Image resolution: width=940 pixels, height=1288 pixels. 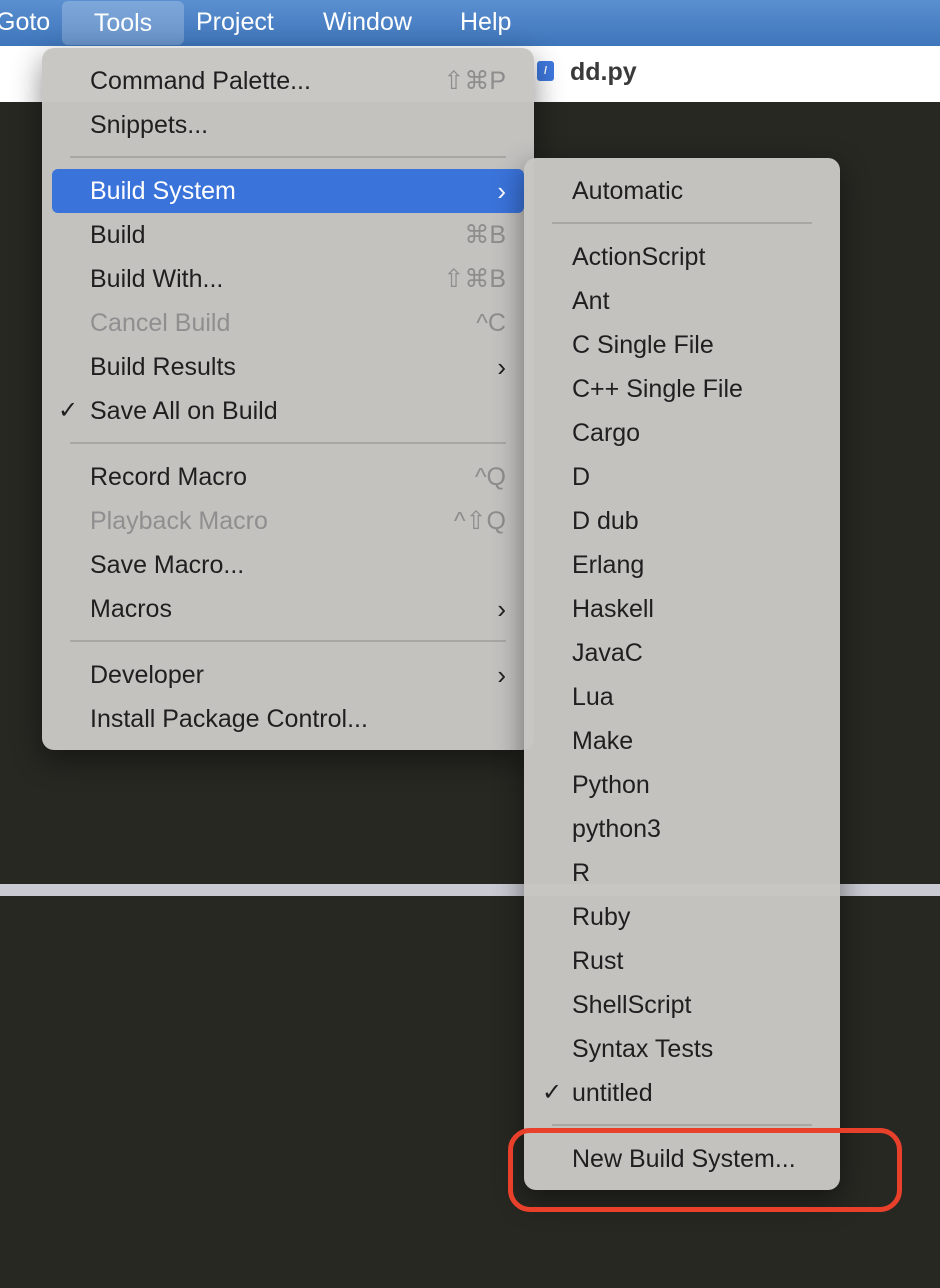 I want to click on menu-item-build-with: Build With... ⇧⌘B, so click(x=288, y=279).